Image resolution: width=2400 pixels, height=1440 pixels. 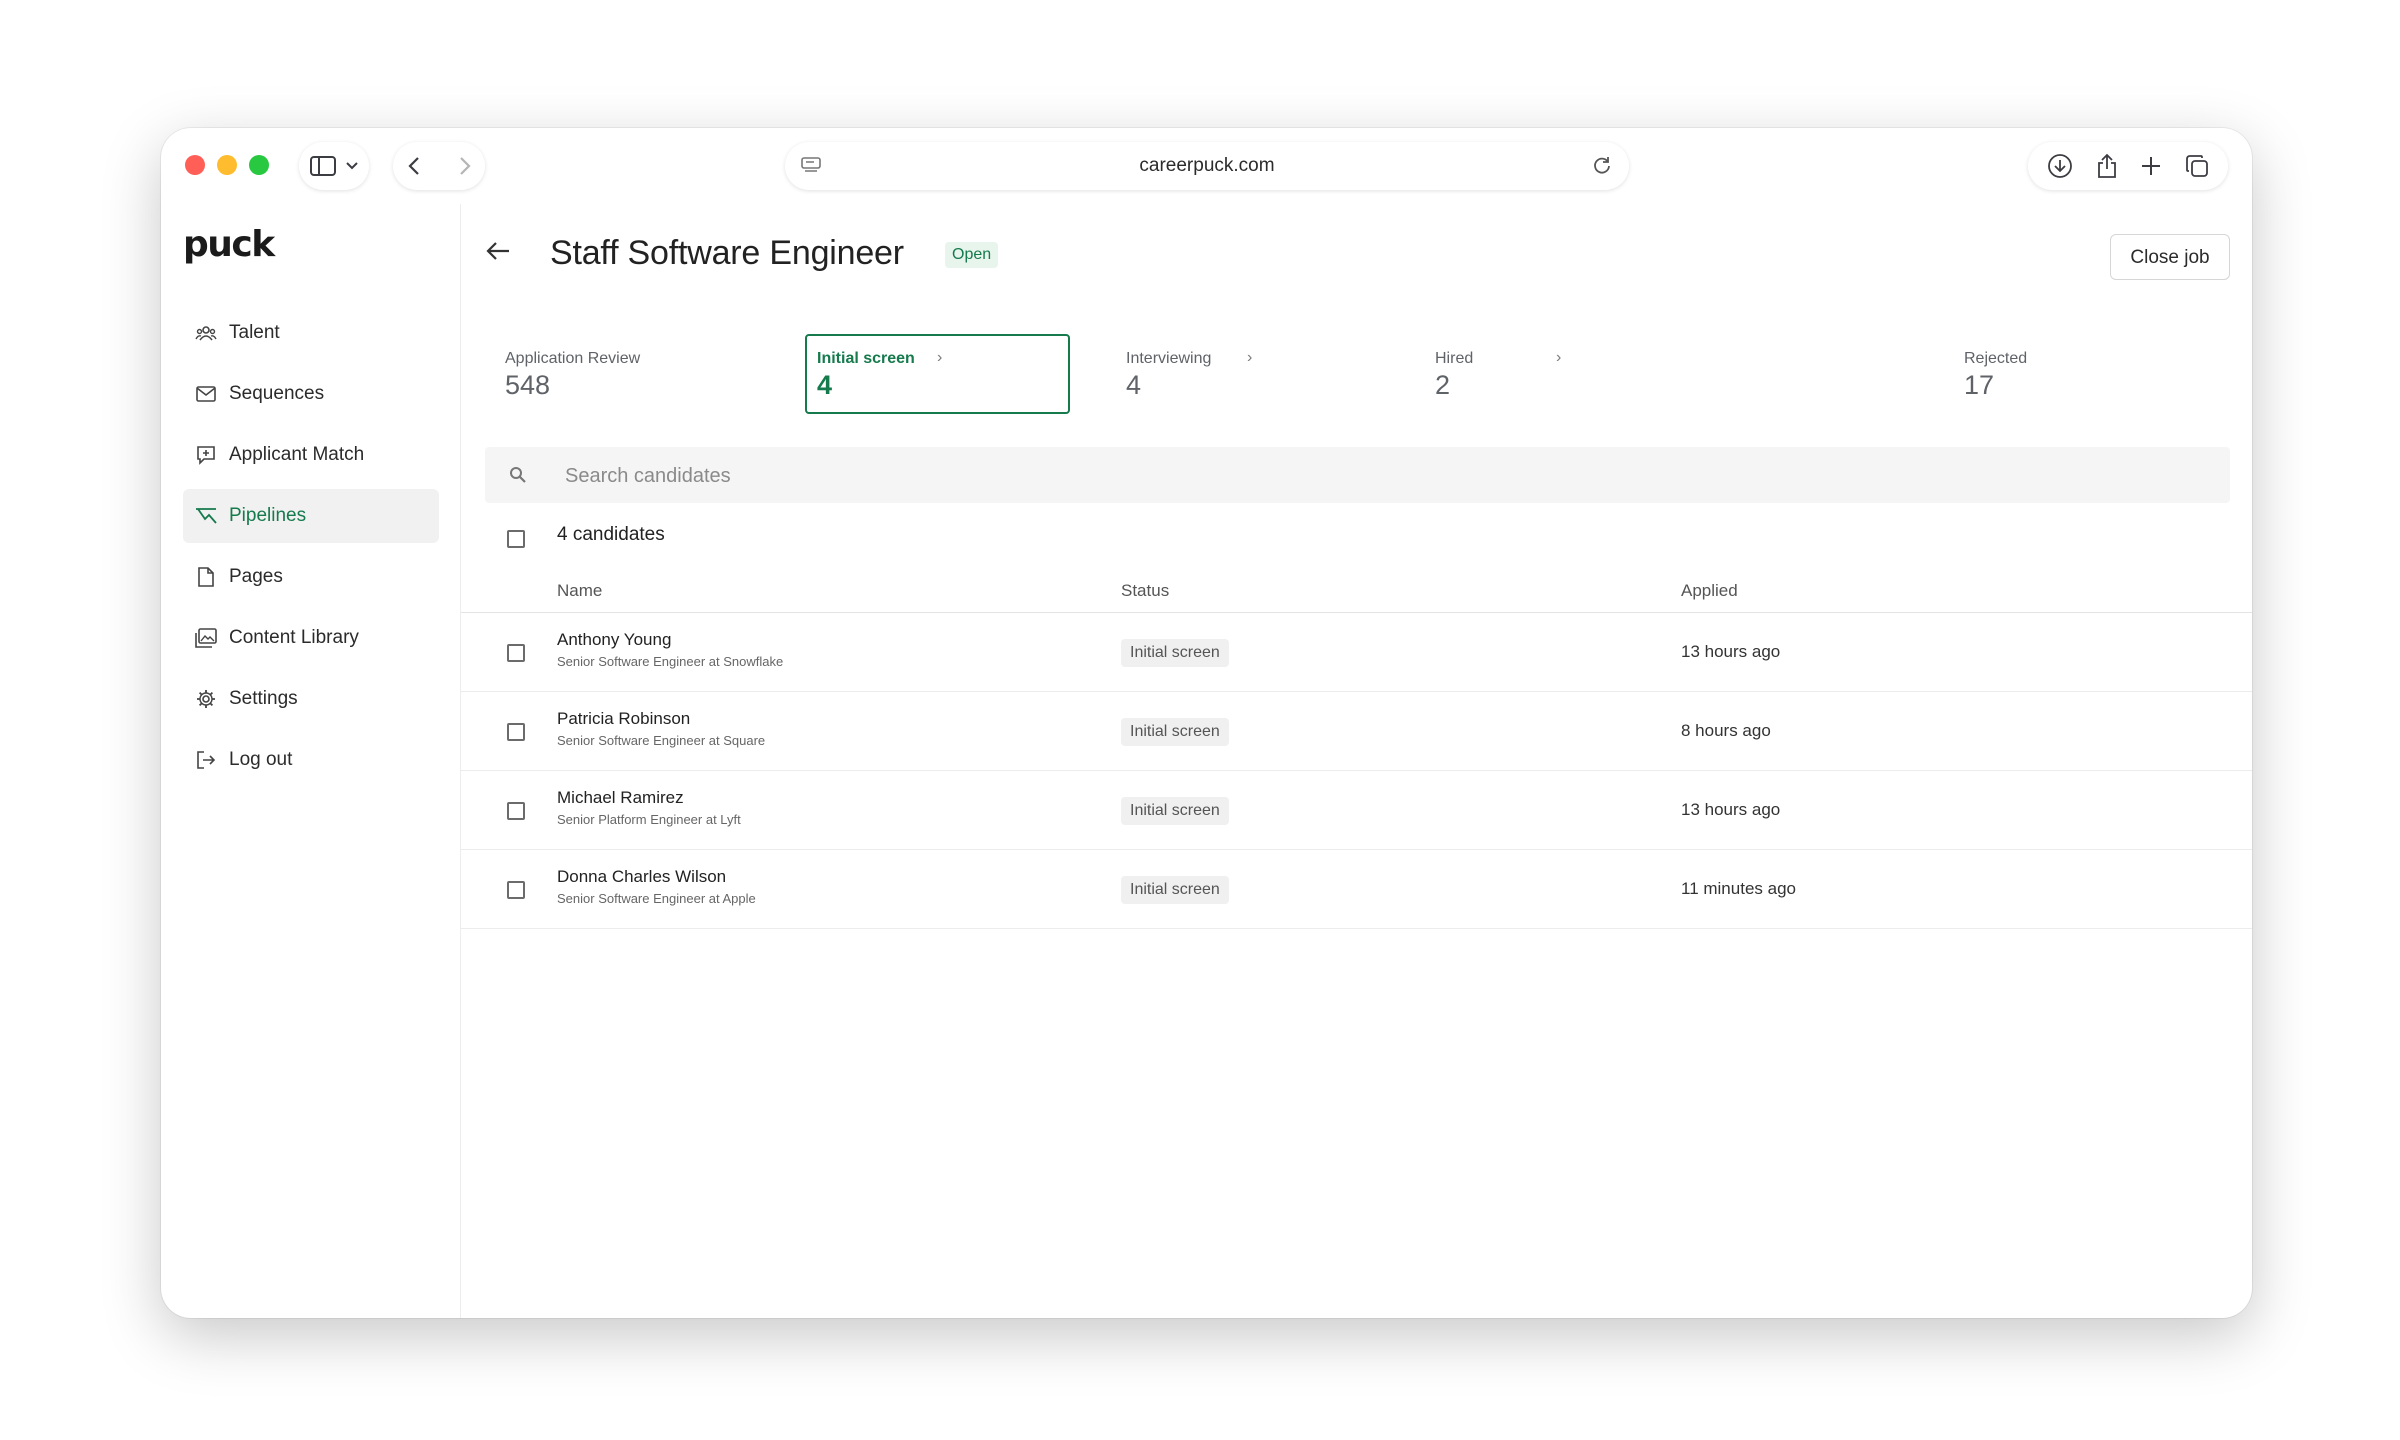 I want to click on close-job-button: Close job, so click(x=2170, y=257).